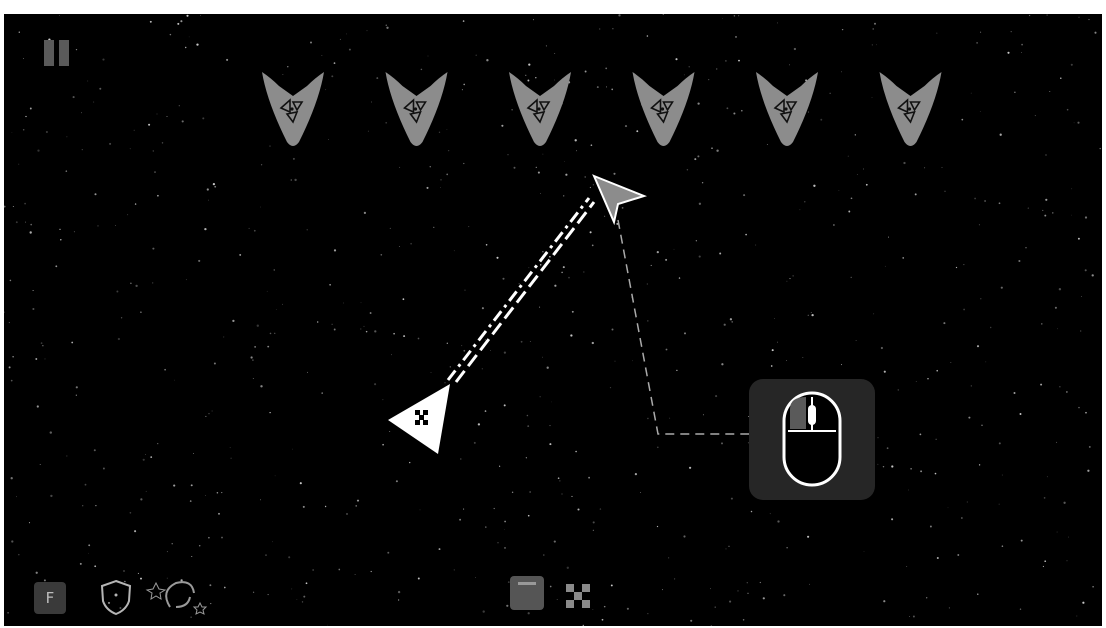  Describe the element at coordinates (116, 597) in the screenshot. I see `shield-icon` at that location.